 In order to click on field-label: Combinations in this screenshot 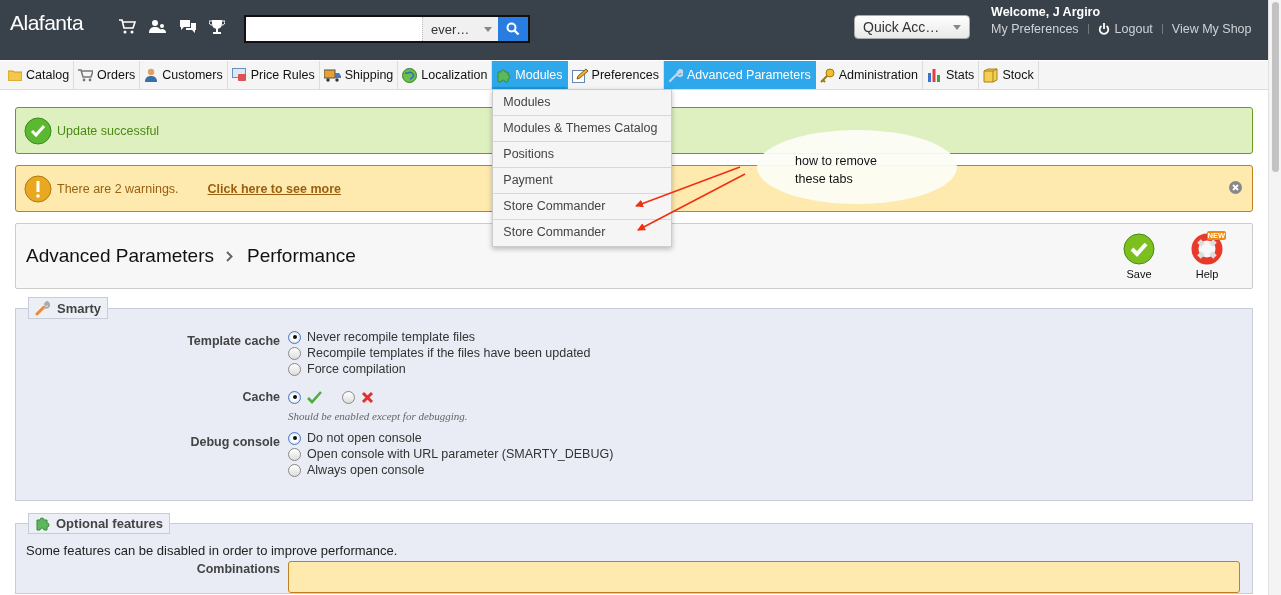, I will do `click(237, 569)`.